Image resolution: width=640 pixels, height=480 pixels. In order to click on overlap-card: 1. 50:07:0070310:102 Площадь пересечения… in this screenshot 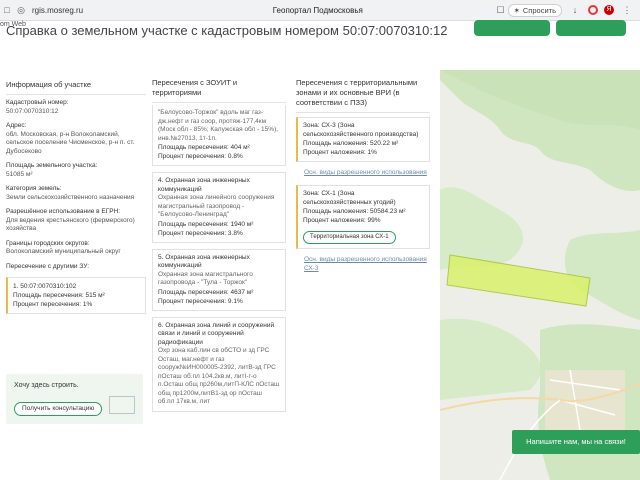, I will do `click(76, 295)`.